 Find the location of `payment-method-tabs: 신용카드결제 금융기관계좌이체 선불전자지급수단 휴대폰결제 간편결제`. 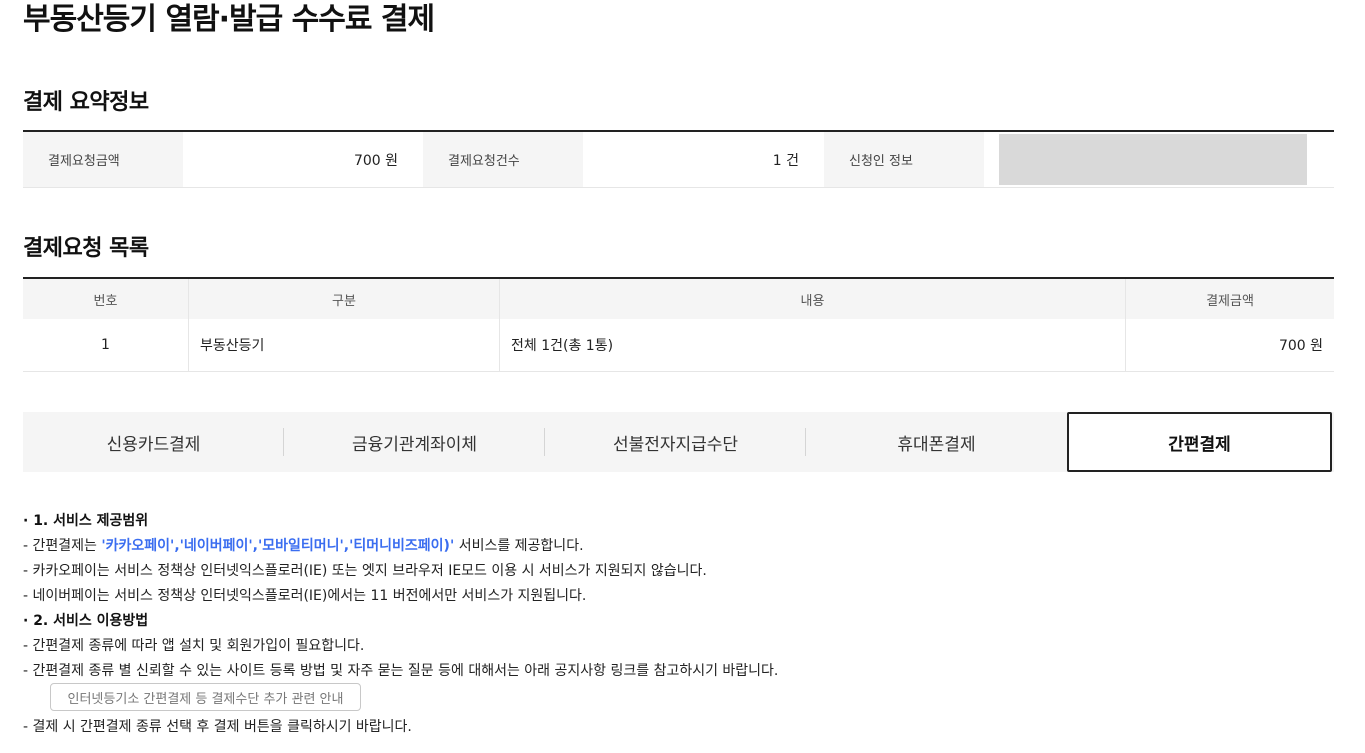

payment-method-tabs: 신용카드결제 금융기관계좌이체 선불전자지급수단 휴대폰결제 간편결제 is located at coordinates (678, 442).